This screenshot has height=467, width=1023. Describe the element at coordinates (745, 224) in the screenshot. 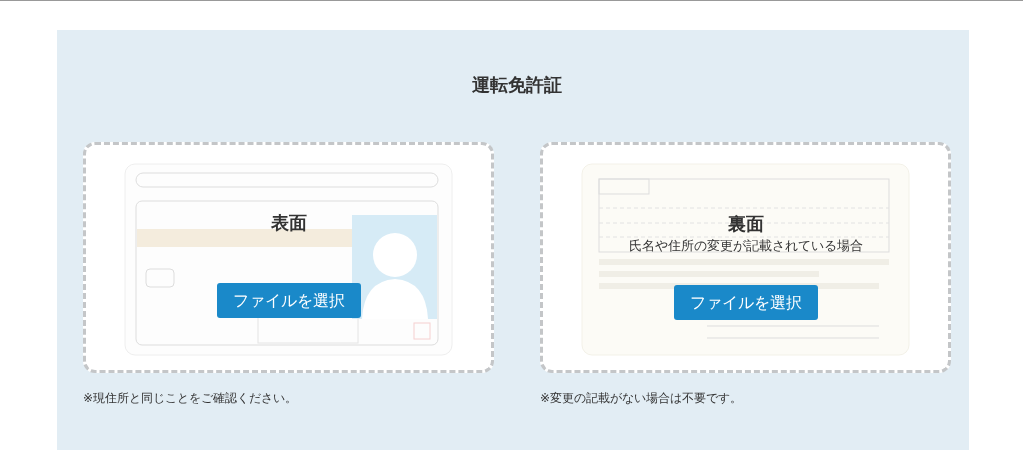

I see `side-label: 裏面` at that location.